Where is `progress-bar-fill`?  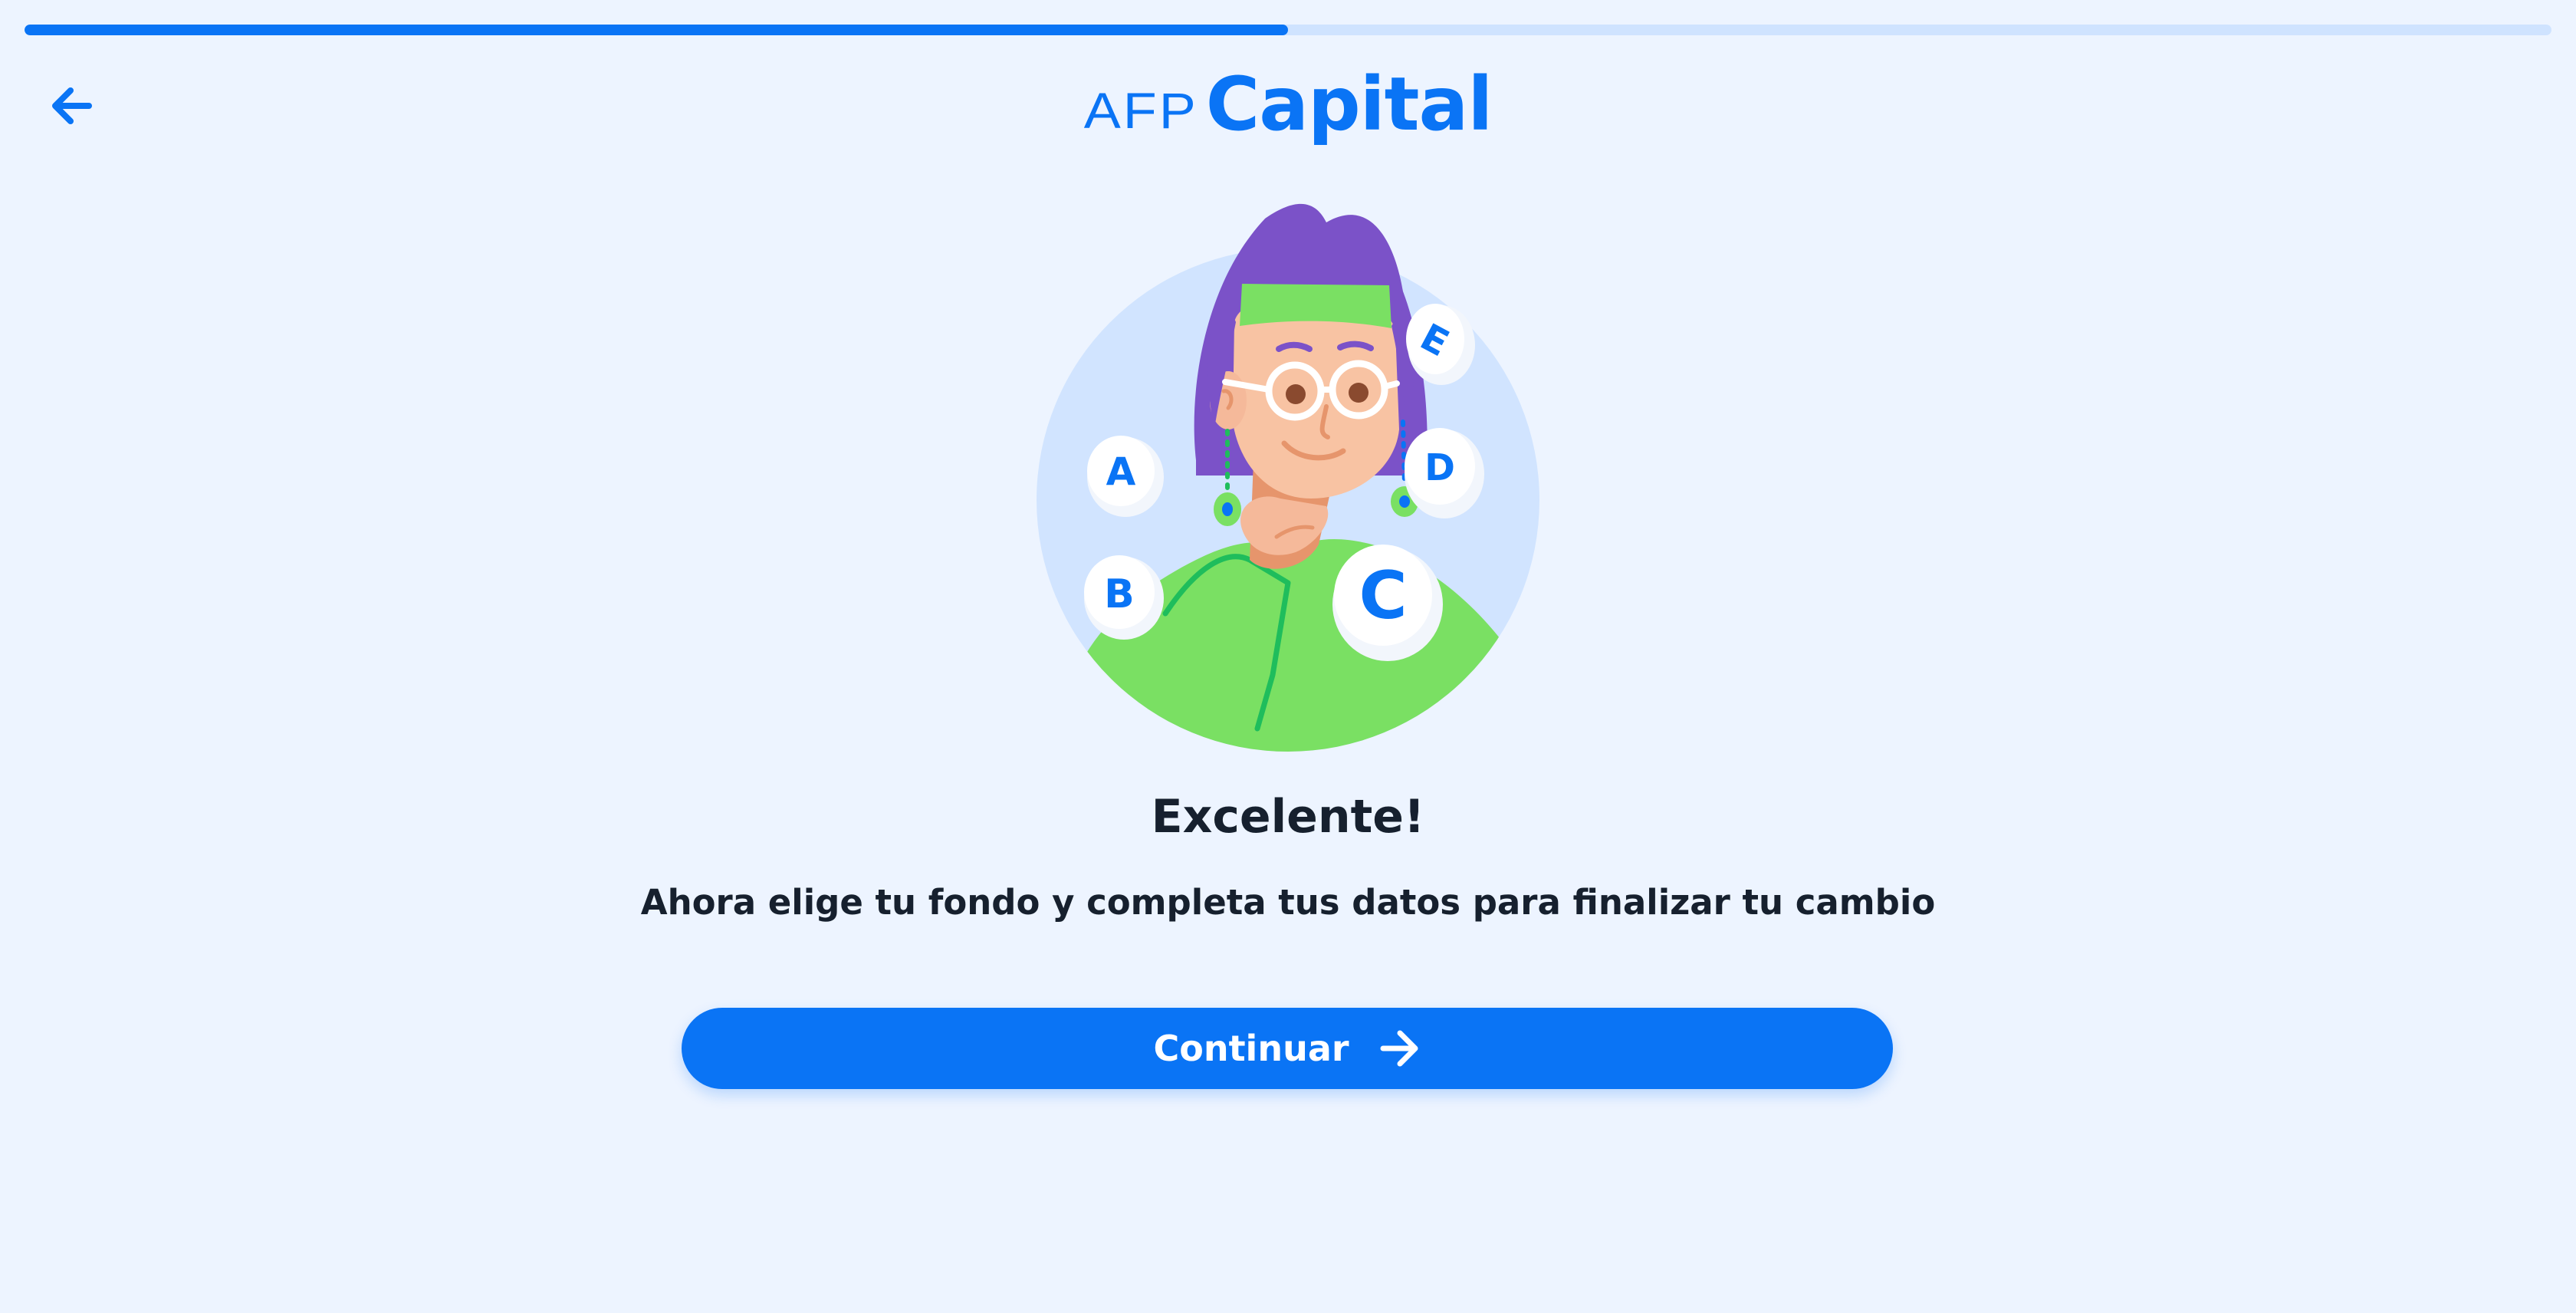 progress-bar-fill is located at coordinates (657, 30).